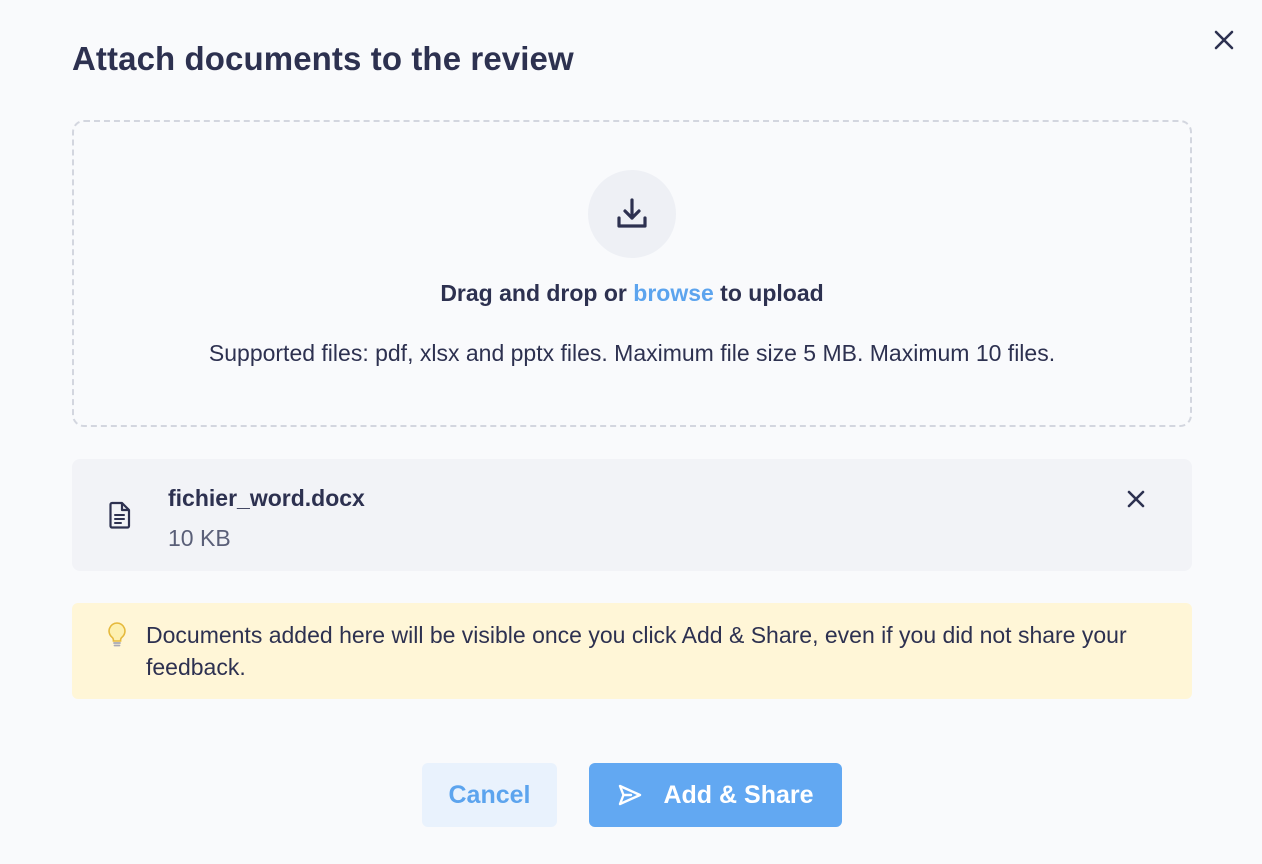 Image resolution: width=1262 pixels, height=864 pixels. Describe the element at coordinates (673, 293) in the screenshot. I see `browse-link: browse` at that location.